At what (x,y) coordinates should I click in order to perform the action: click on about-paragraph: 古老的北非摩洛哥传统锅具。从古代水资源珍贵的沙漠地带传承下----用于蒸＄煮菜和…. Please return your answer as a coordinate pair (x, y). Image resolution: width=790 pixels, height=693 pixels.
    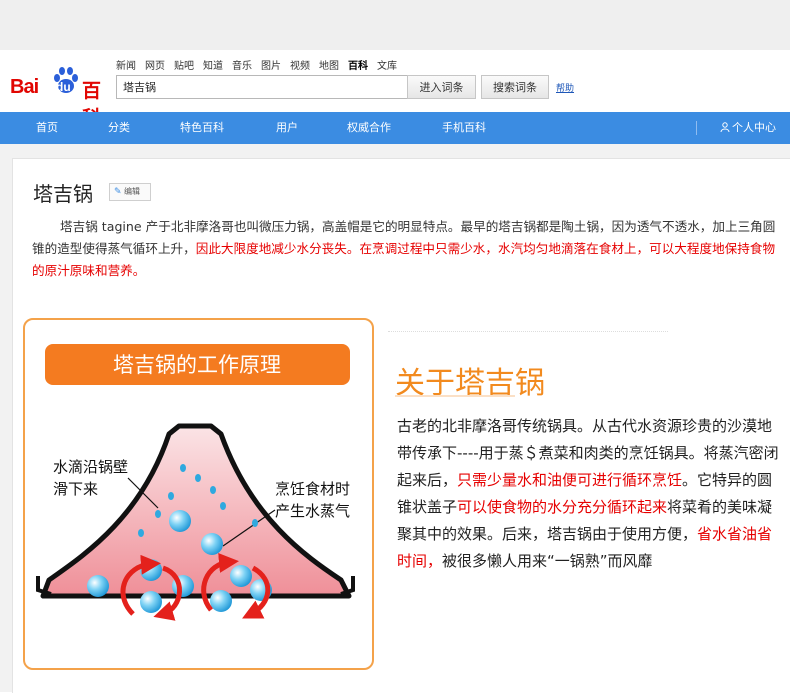
    Looking at the image, I should click on (588, 494).